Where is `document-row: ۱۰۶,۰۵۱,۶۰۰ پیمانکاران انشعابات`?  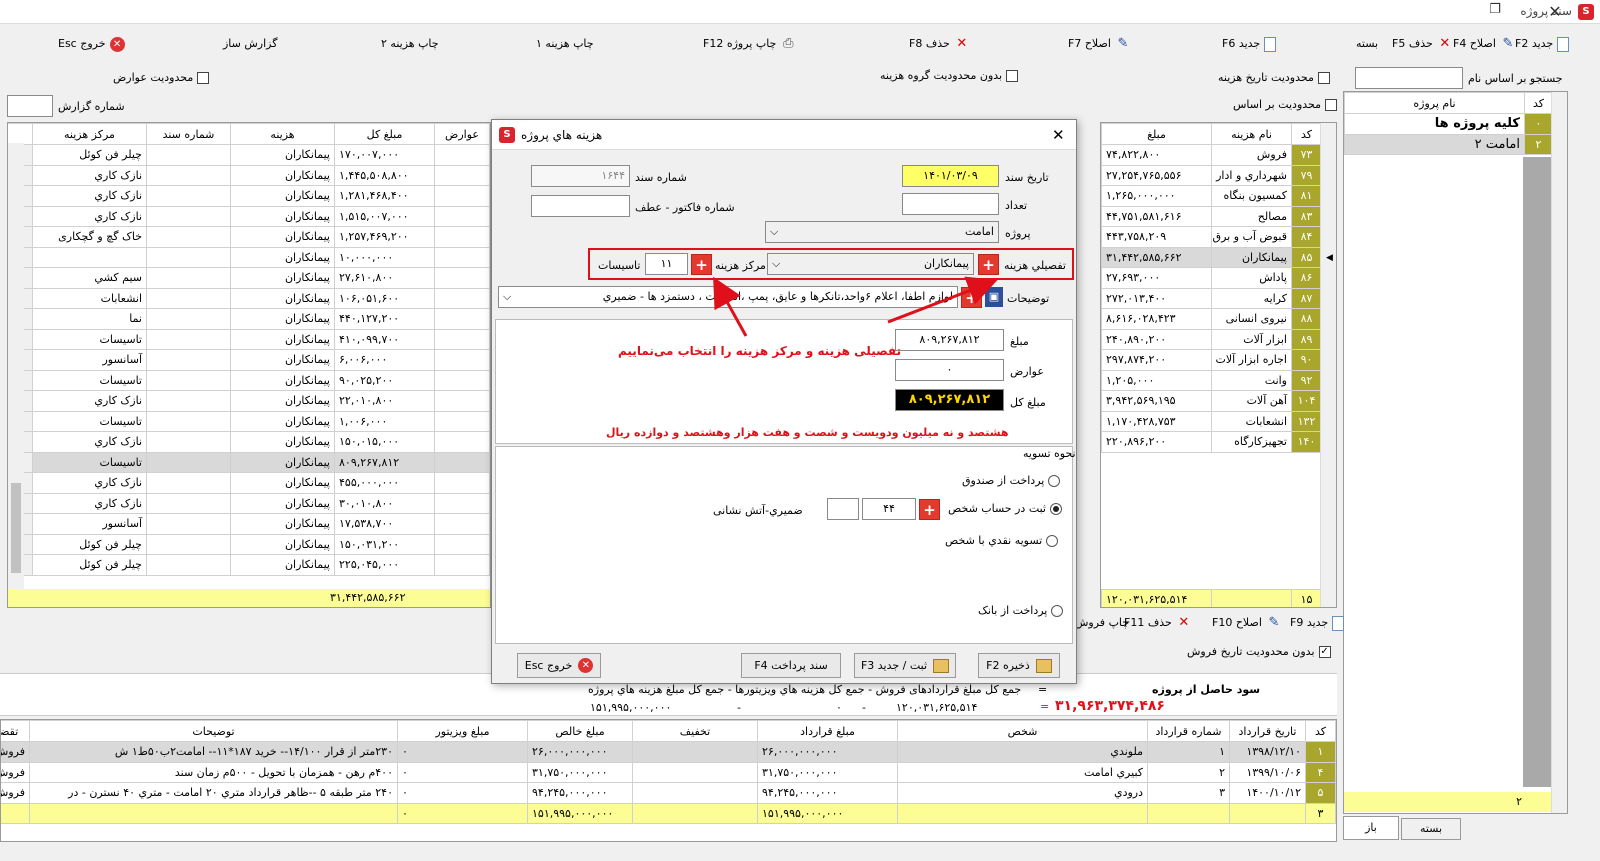 document-row: ۱۰۶,۰۵۱,۶۰۰ پیمانکاران انشعابات is located at coordinates (249, 298).